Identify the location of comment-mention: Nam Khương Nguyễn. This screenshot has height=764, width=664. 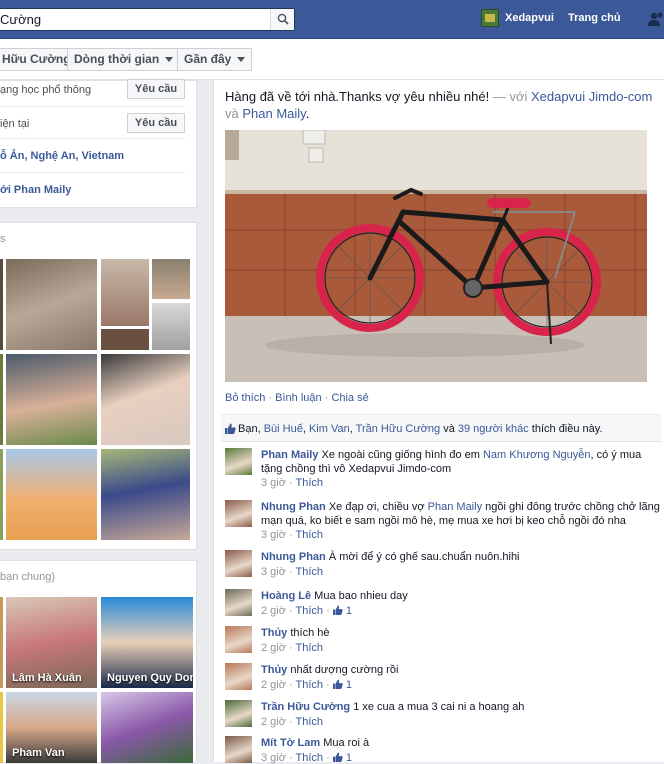
(537, 455).